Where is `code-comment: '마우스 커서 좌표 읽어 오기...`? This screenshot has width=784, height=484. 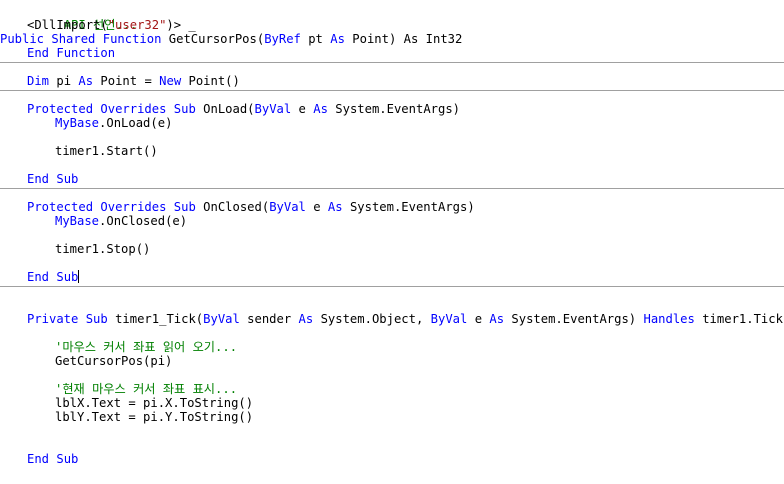
code-comment: '마우스 커서 좌표 읽어 오기... is located at coordinates (146, 347).